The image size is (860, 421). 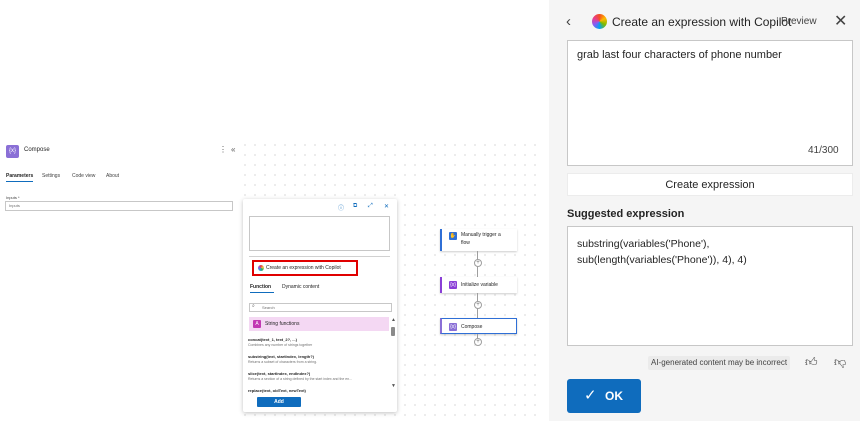 What do you see at coordinates (465, 243) in the screenshot?
I see `node-label: flow` at bounding box center [465, 243].